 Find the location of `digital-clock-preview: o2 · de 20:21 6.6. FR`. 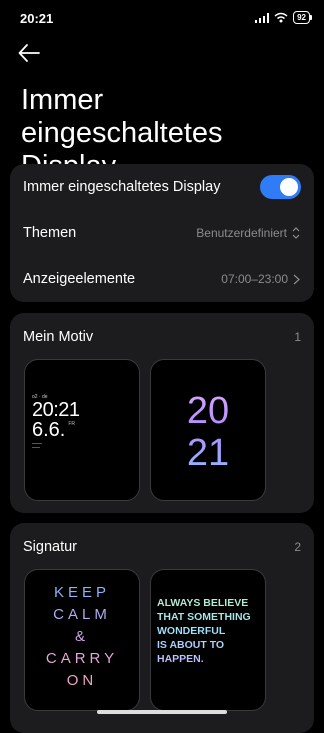

digital-clock-preview: o2 · de 20:21 6.6. FR is located at coordinates (56, 421).